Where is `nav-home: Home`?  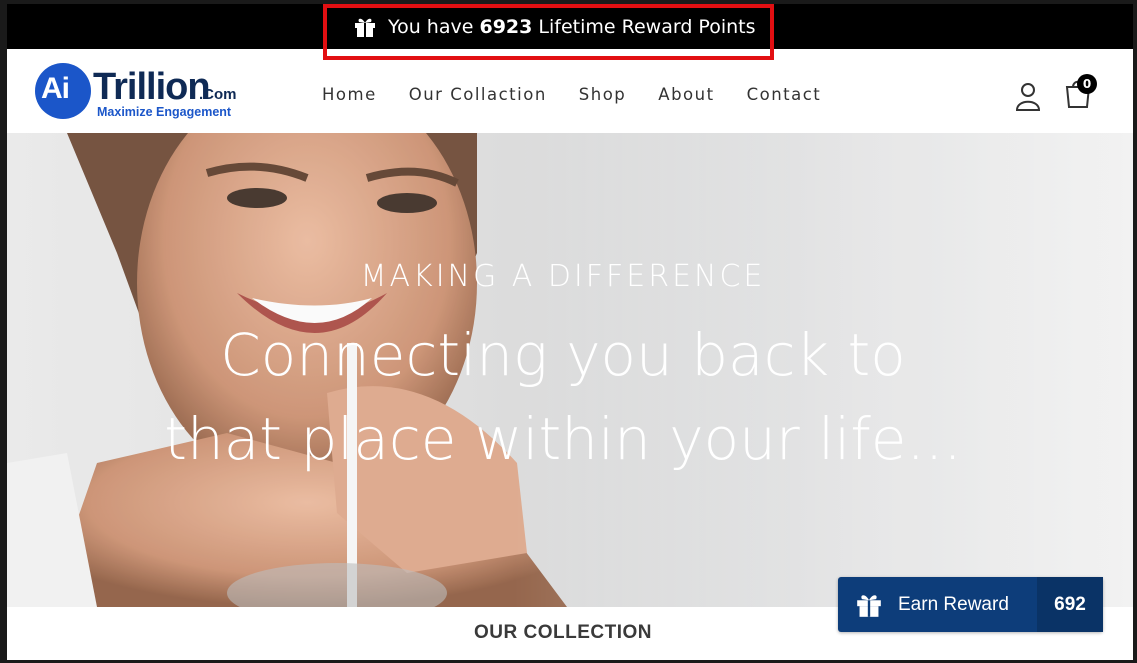 nav-home: Home is located at coordinates (349, 94).